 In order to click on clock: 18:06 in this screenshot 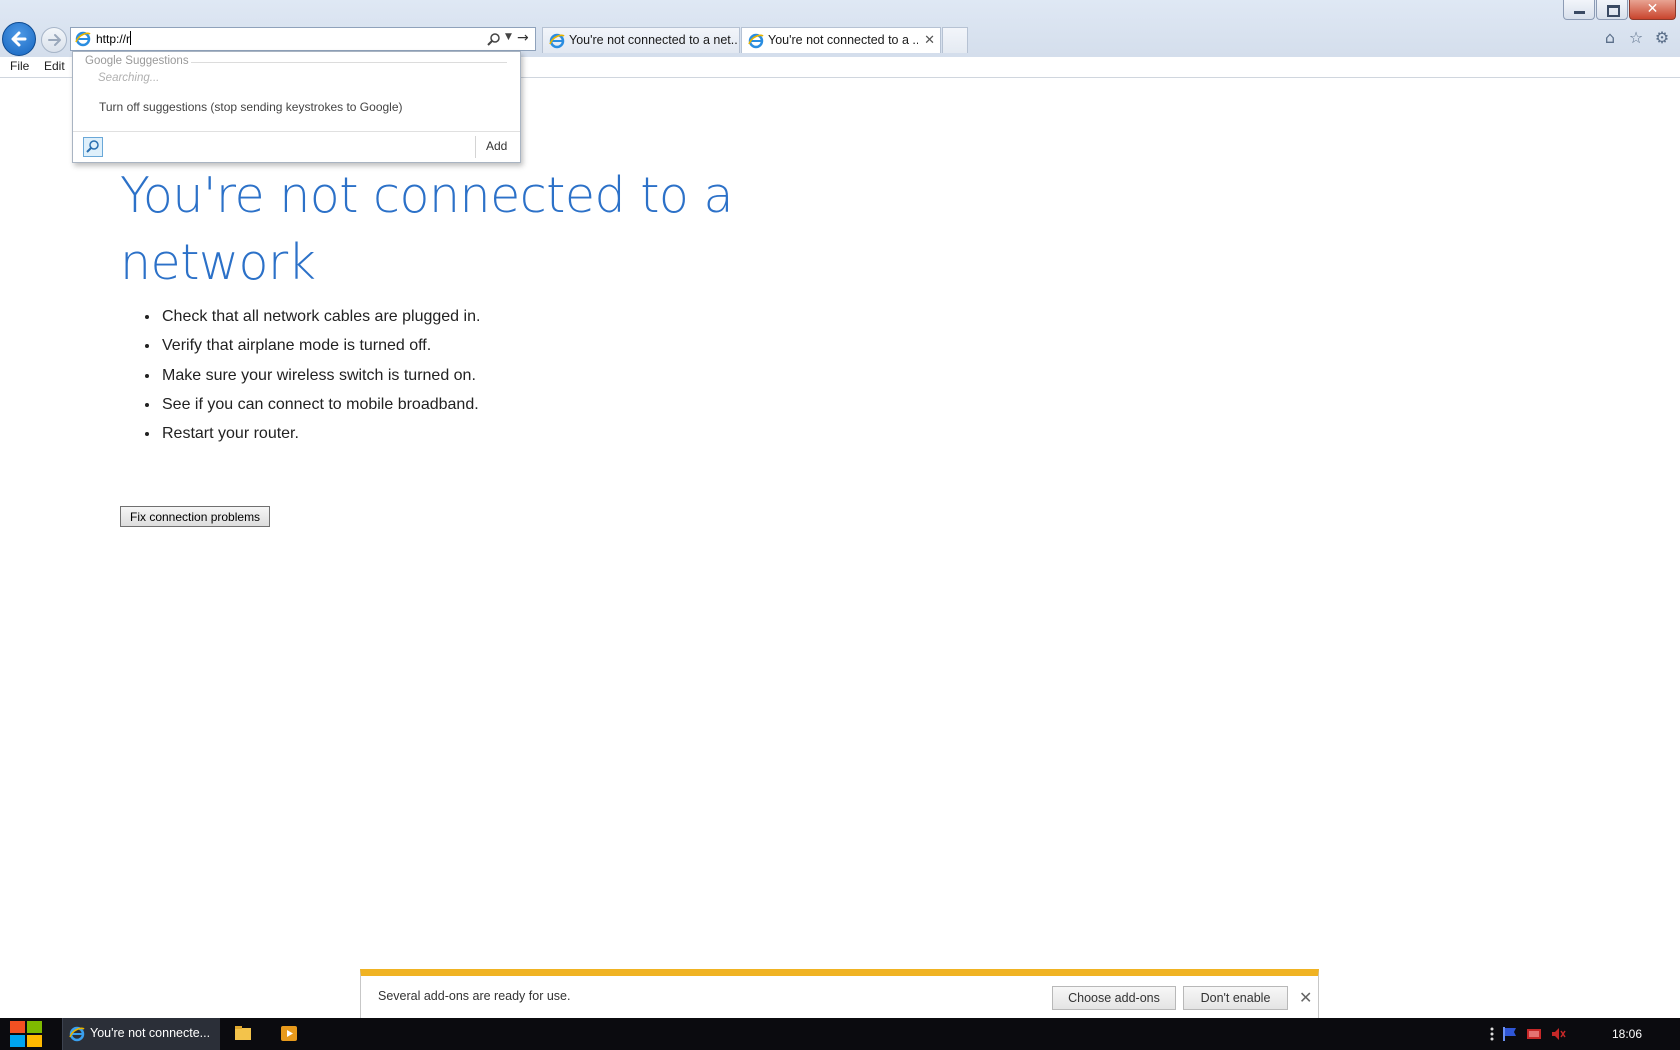, I will do `click(1627, 1034)`.